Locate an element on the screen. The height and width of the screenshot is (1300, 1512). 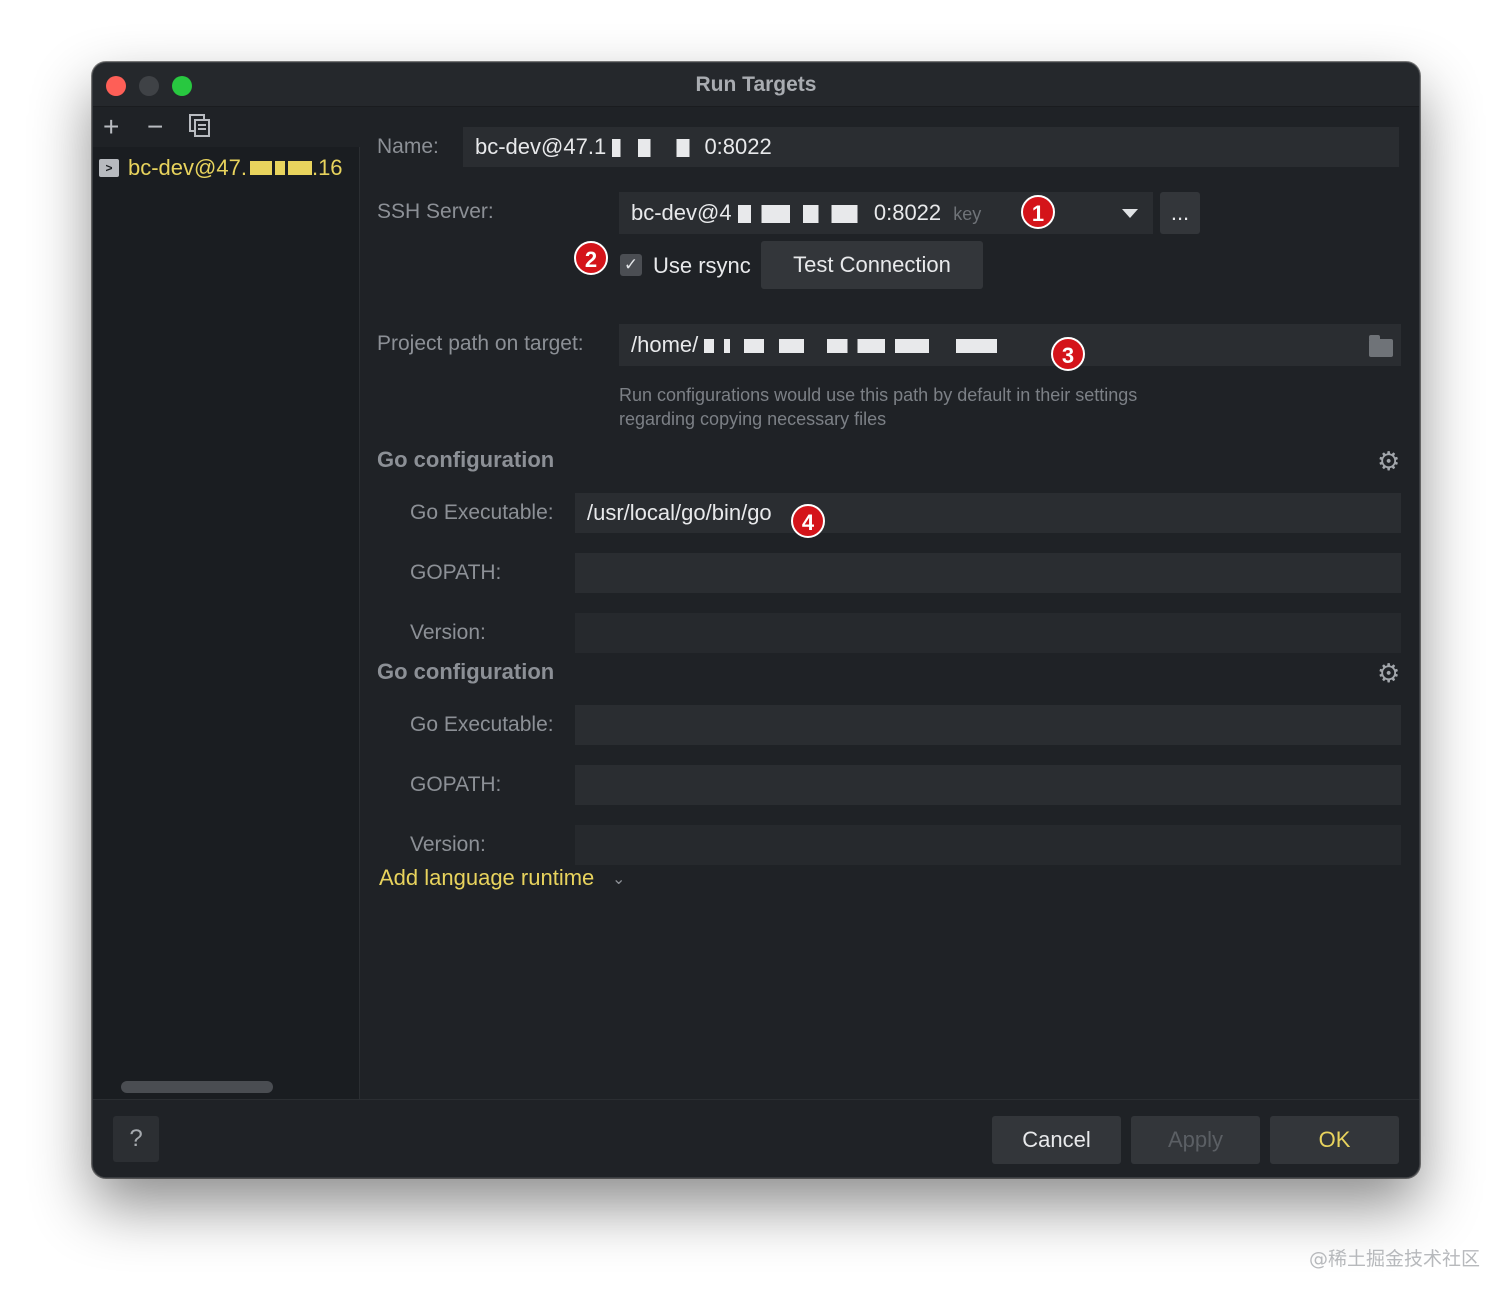
add-language-runtime-link: Add language runtime is located at coordinates (486, 878).